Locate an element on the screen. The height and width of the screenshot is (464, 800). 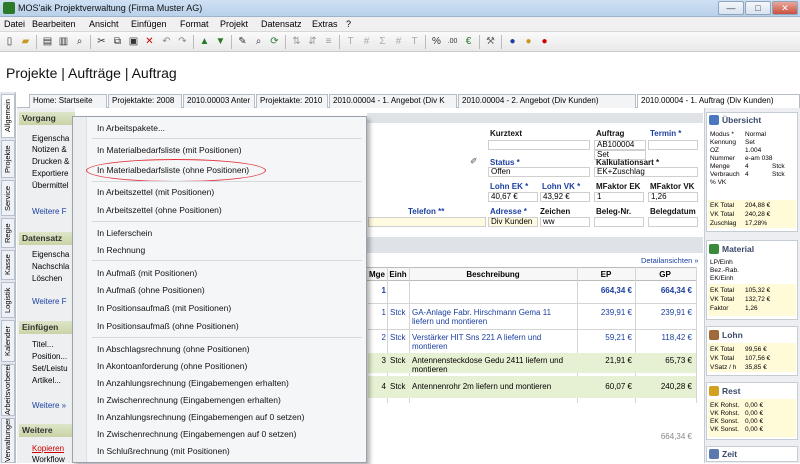
lohn-ek-field: 40,67 € is located at coordinates (513, 197).